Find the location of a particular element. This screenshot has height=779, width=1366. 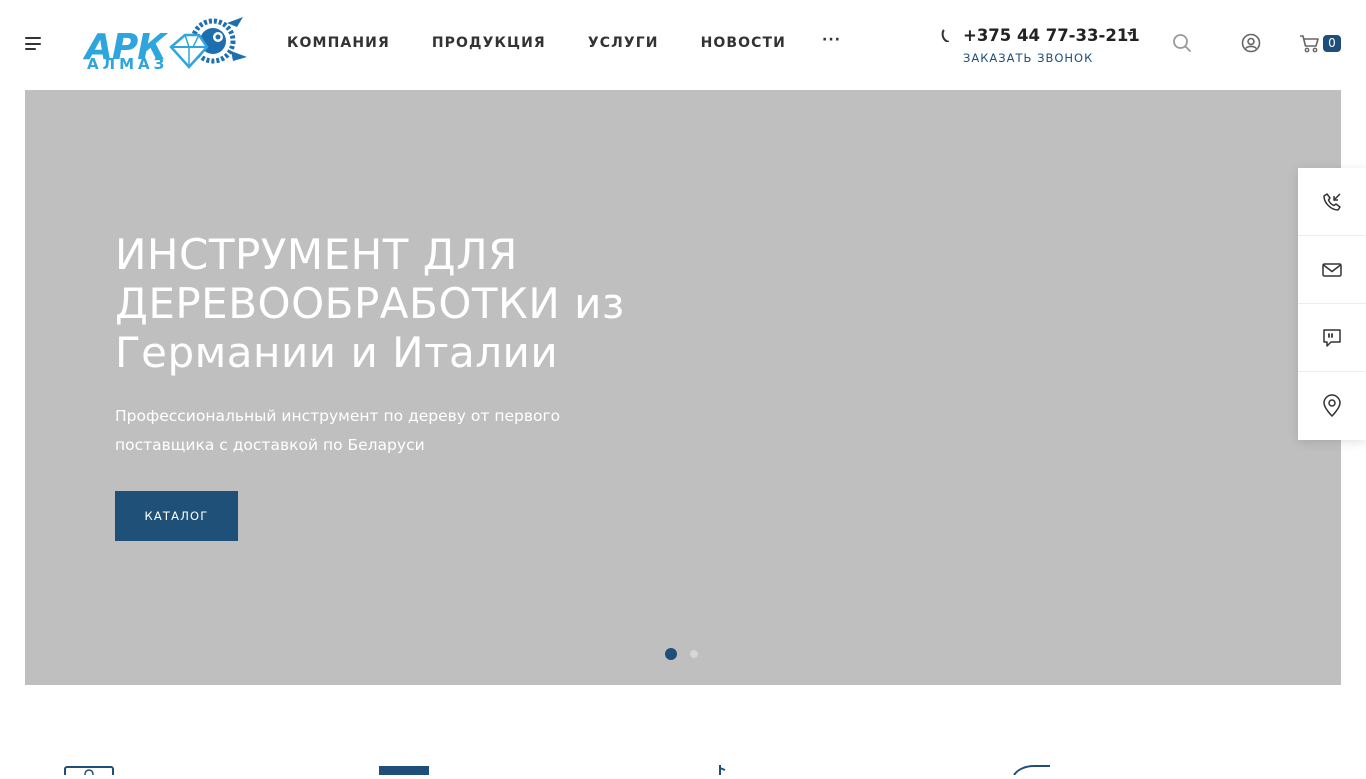

floating-contact-panel is located at coordinates (1332, 304).